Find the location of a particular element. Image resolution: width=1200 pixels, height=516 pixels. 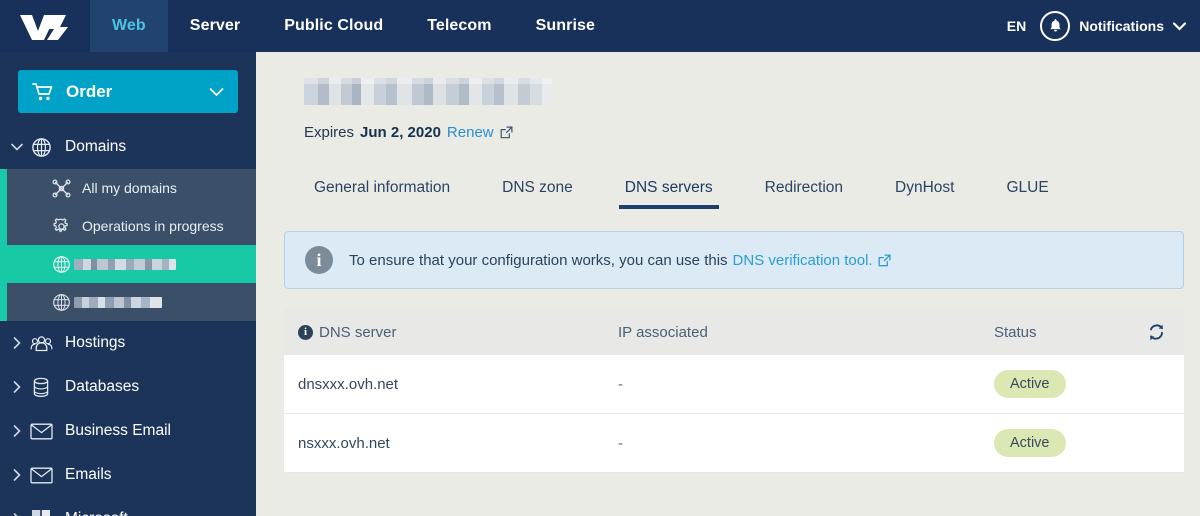

sidebar-item-domains: Domains is located at coordinates (128, 147).